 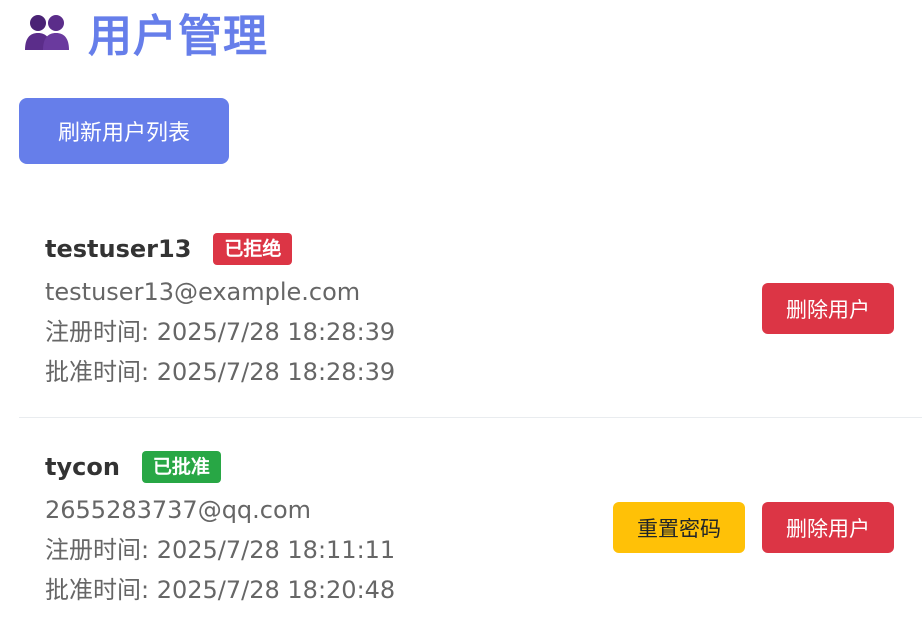 I want to click on user-actions: 删除用户, so click(x=828, y=308).